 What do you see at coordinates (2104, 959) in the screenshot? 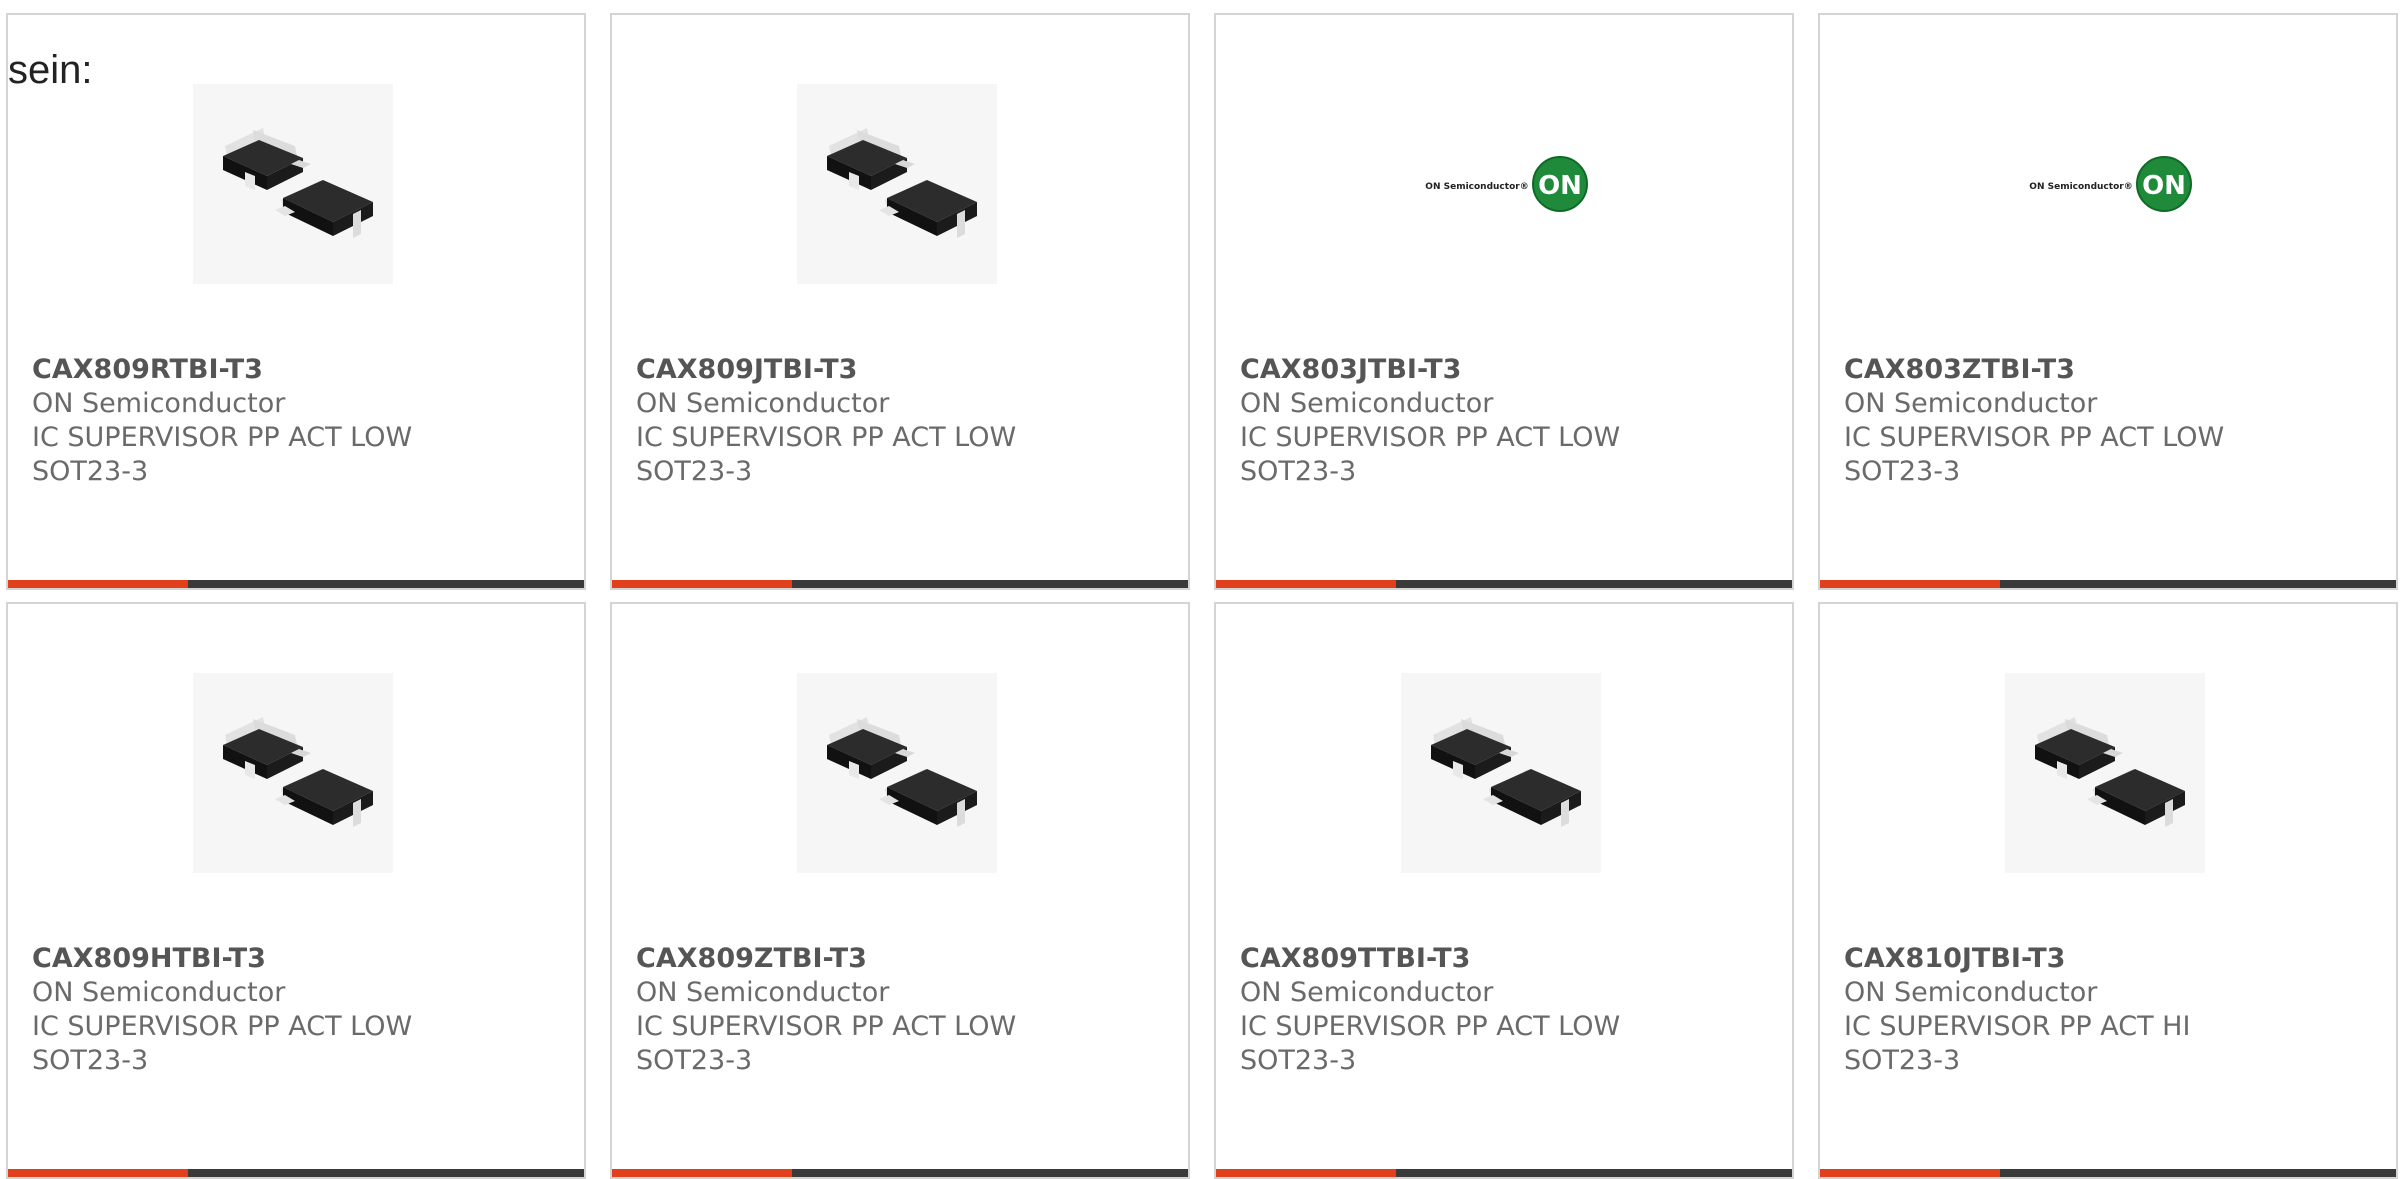
I see `part-number: CAX810JTBI-T3` at bounding box center [2104, 959].